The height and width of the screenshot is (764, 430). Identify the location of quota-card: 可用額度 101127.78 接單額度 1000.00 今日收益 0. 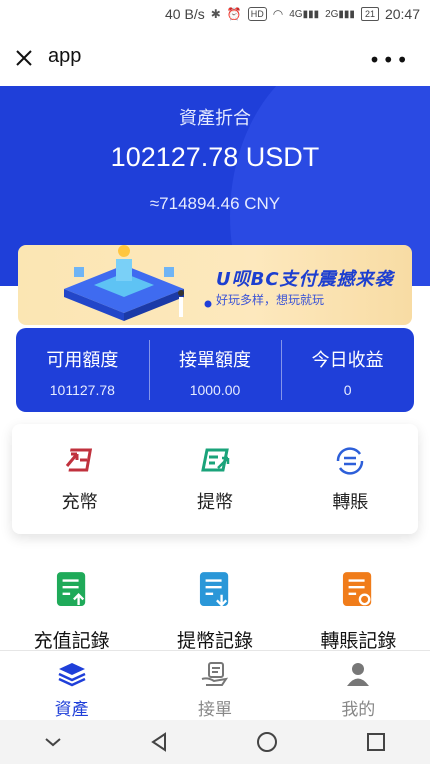
(215, 370).